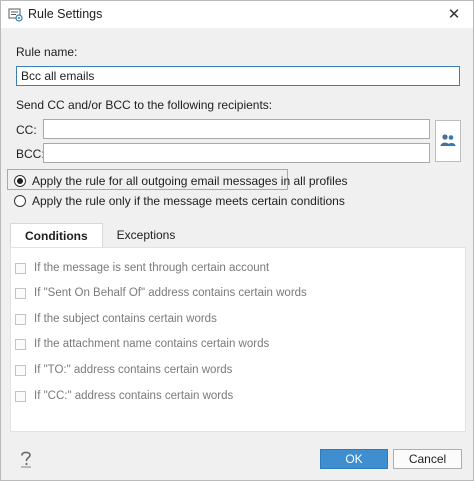 The width and height of the screenshot is (474, 481). Describe the element at coordinates (238, 76) in the screenshot. I see `rule-name-input` at that location.